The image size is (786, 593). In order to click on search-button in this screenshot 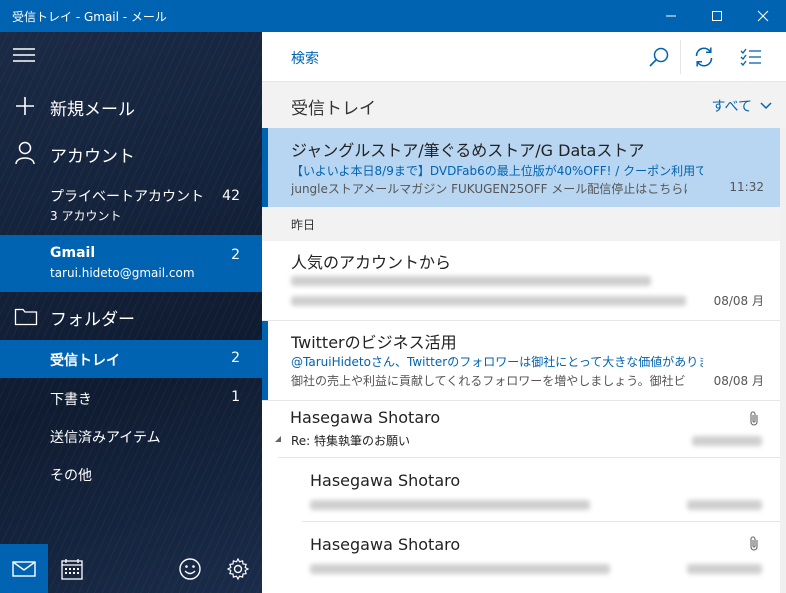, I will do `click(659, 57)`.